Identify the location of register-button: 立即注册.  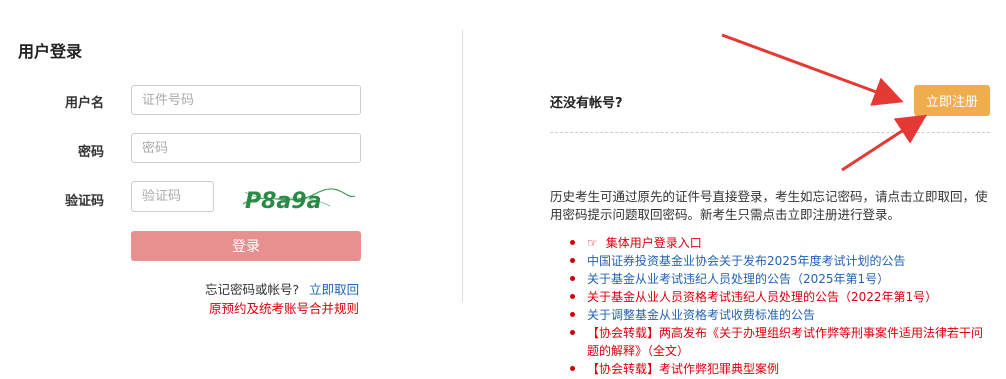
(952, 100).